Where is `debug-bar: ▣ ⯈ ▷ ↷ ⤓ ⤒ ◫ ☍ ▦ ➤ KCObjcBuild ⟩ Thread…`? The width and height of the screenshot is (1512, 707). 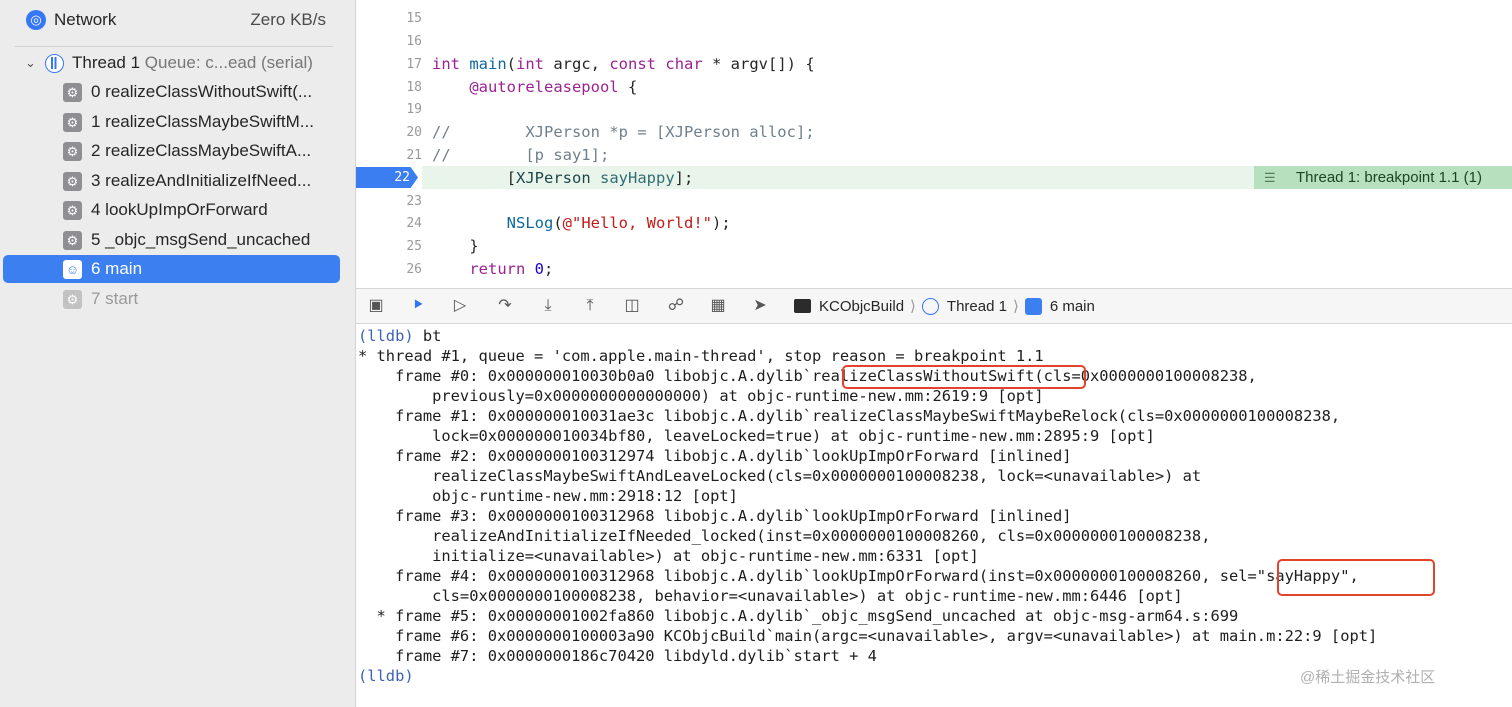
debug-bar: ▣ ⯈ ▷ ↷ ⤓ ⤒ ◫ ☍ ▦ ➤ KCObjcBuild ⟩ Thread… is located at coordinates (934, 306).